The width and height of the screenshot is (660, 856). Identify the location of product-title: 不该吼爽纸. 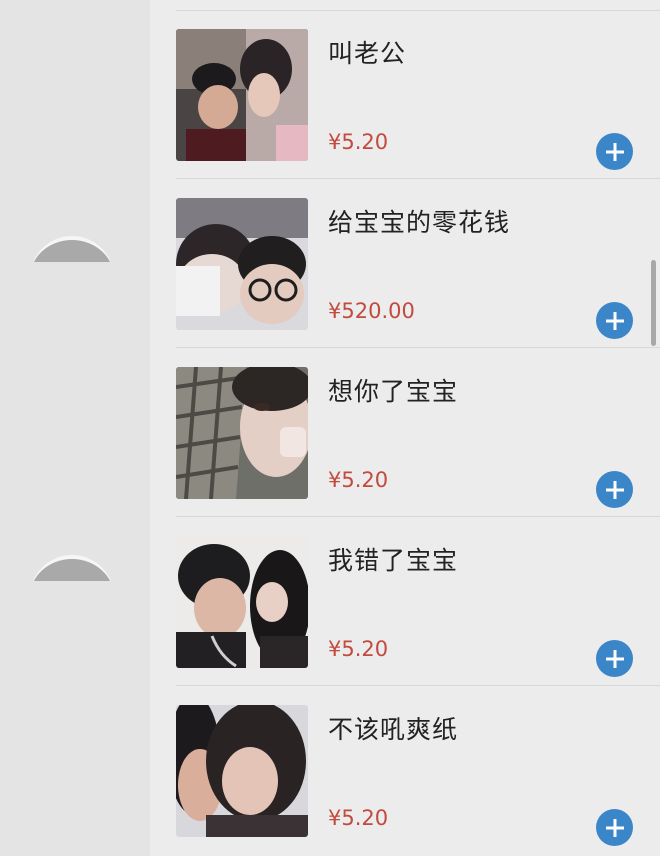
(393, 729).